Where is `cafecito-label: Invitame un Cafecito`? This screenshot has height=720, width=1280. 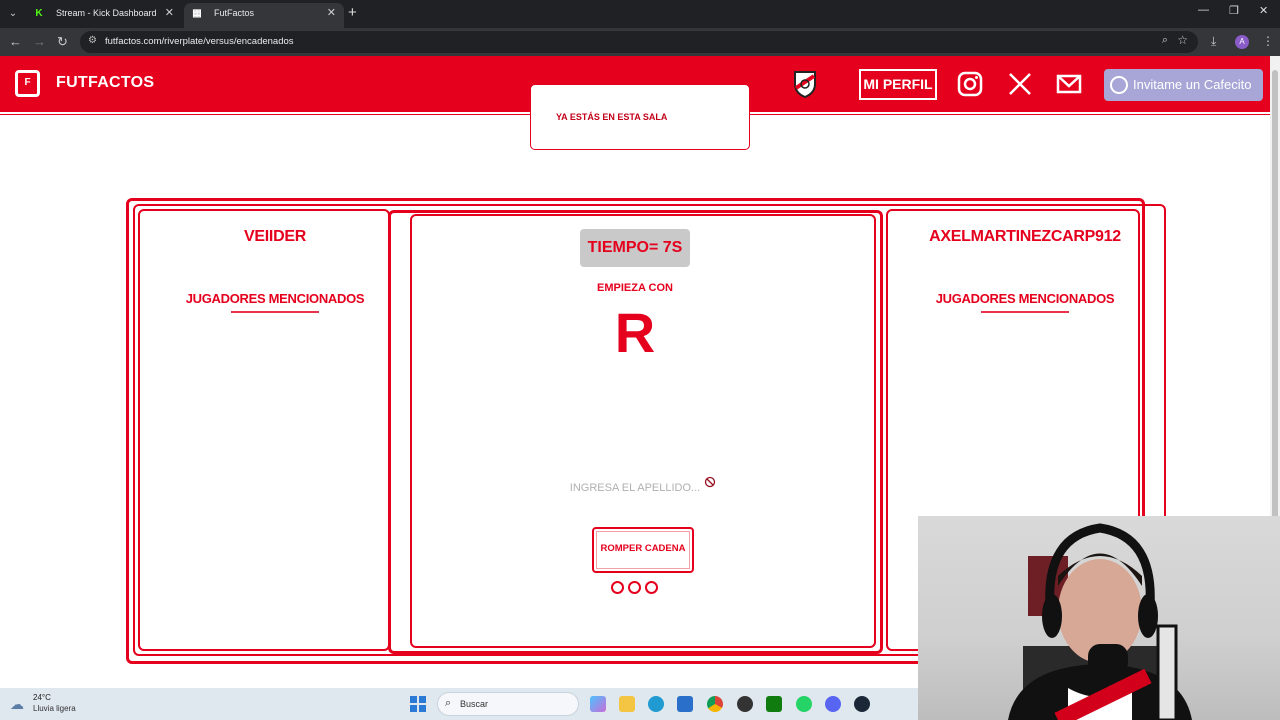
cafecito-label: Invitame un Cafecito is located at coordinates (1192, 84).